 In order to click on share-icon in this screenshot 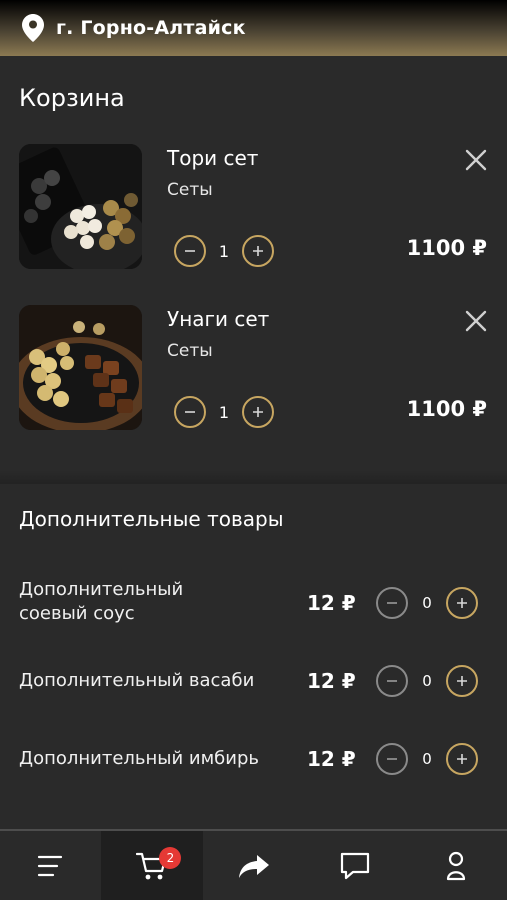, I will do `click(253, 866)`.